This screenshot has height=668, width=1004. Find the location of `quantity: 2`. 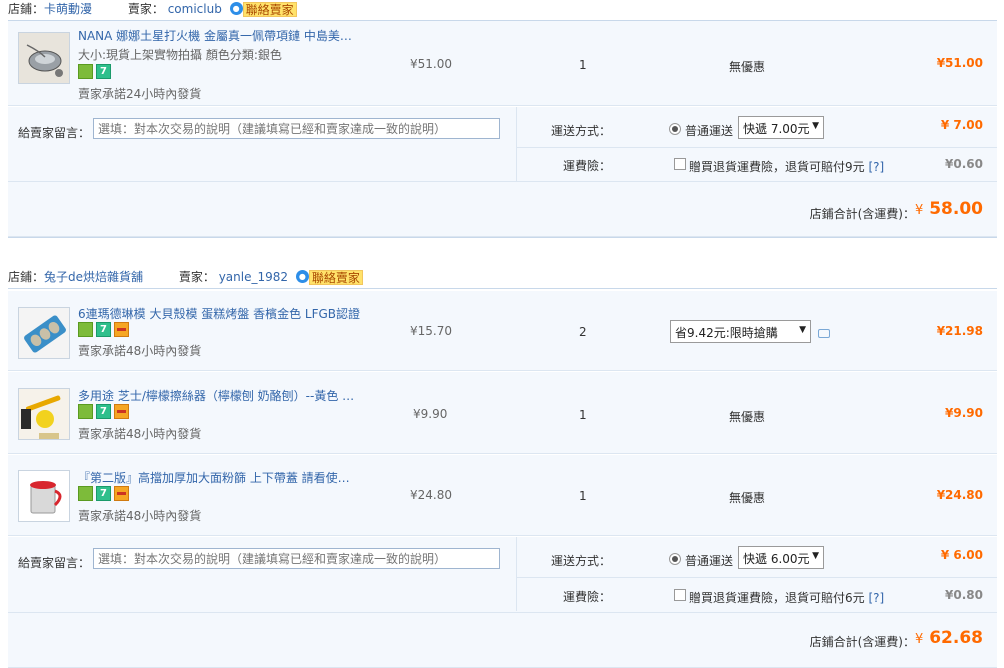

quantity: 2 is located at coordinates (583, 332).